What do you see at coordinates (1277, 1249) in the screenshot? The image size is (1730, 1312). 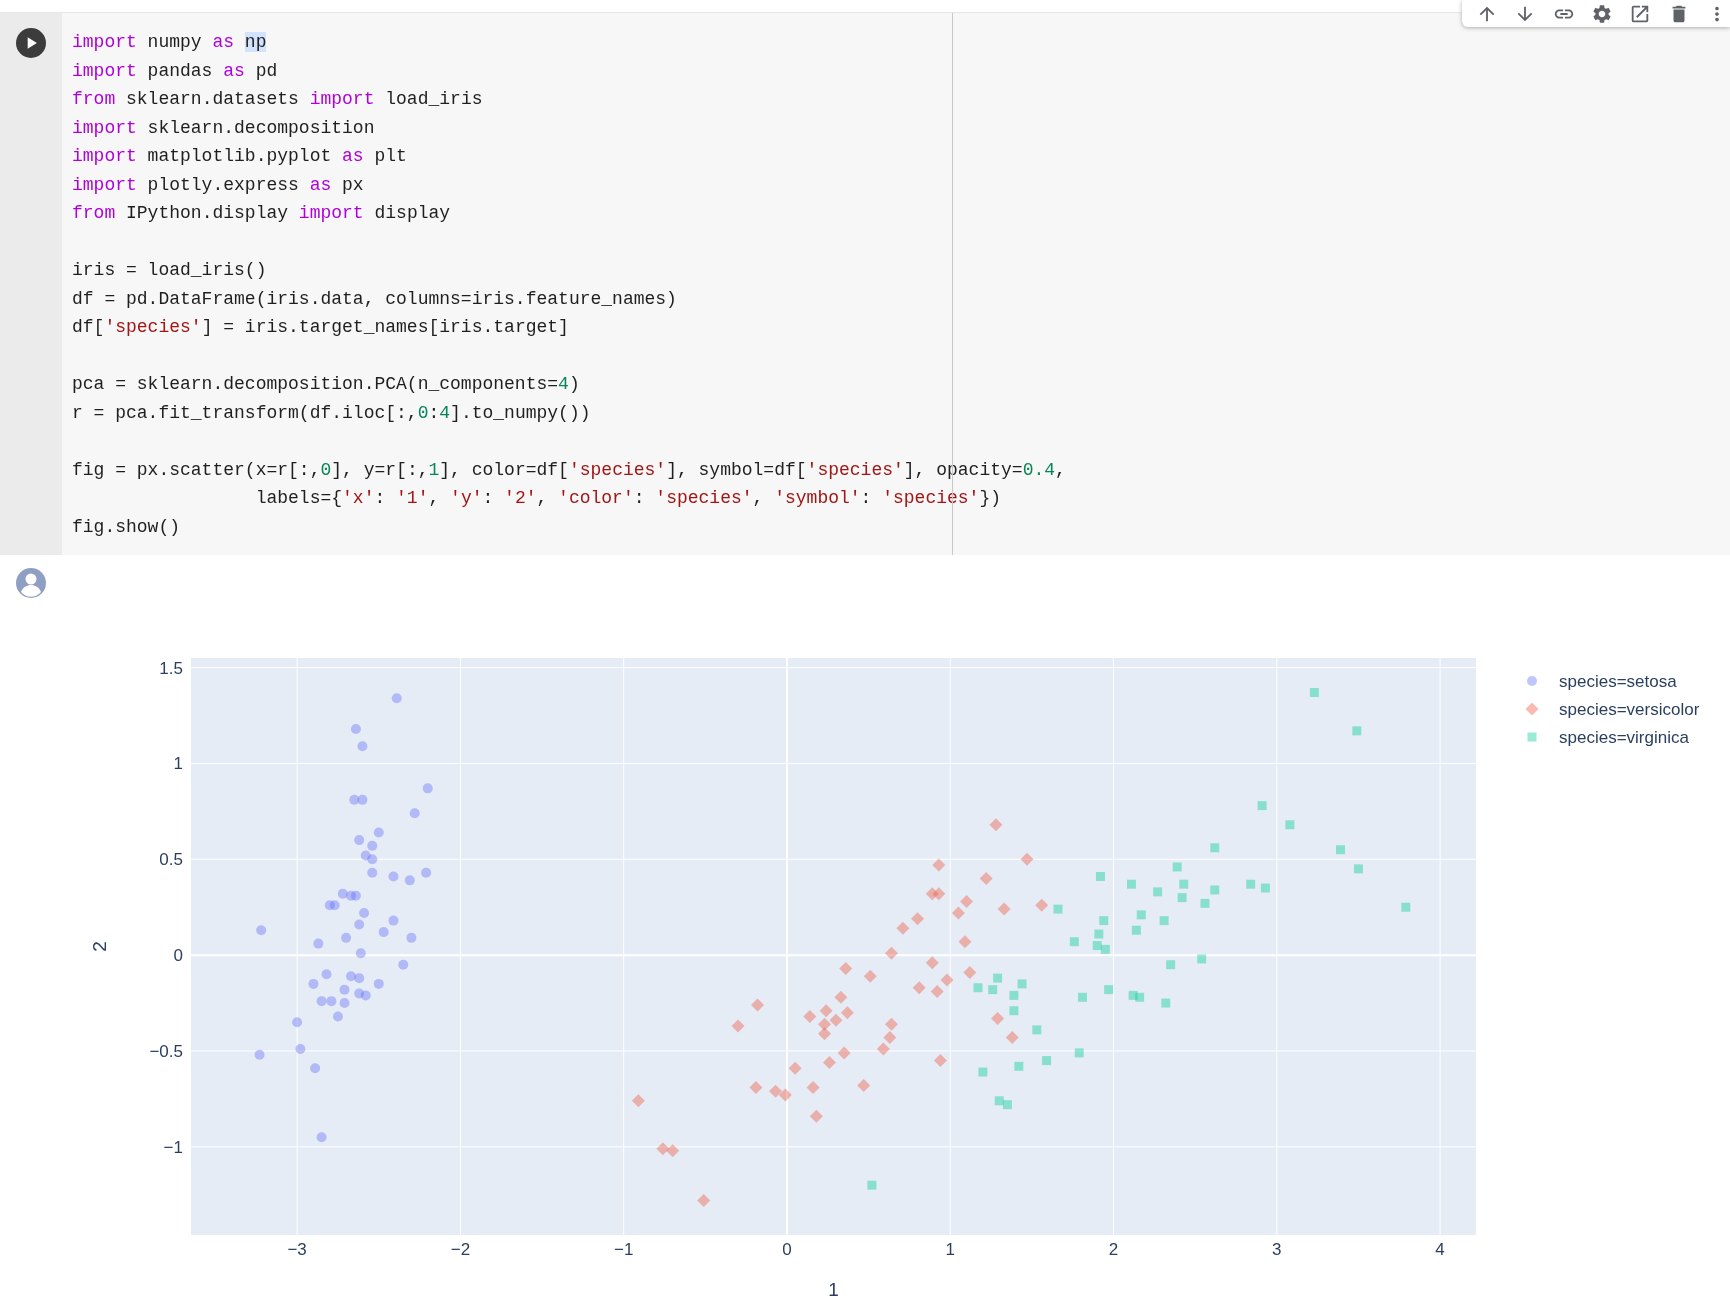 I see `axis-tick-label: 3` at bounding box center [1277, 1249].